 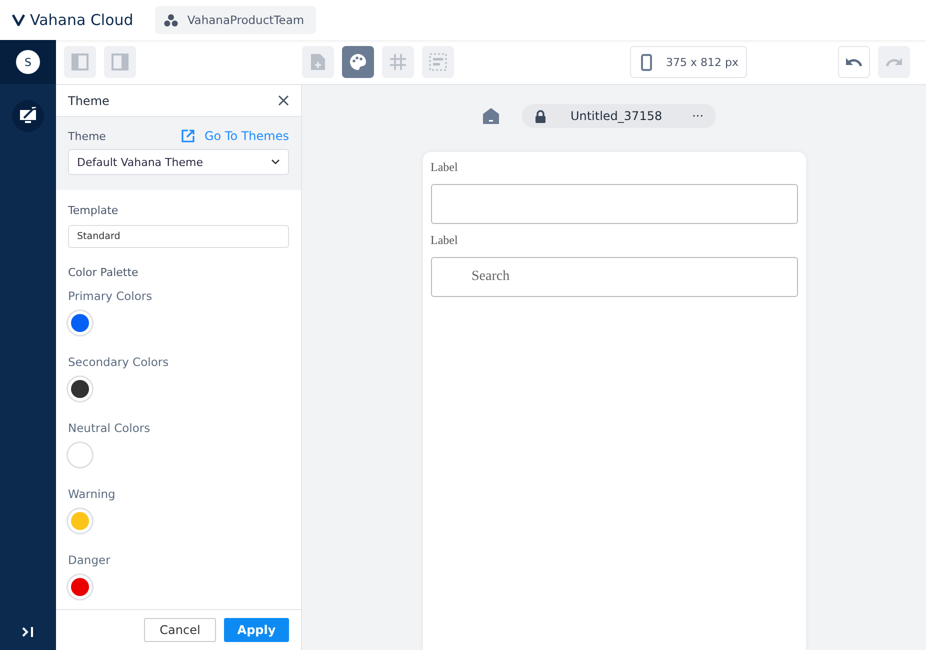 What do you see at coordinates (178, 236) in the screenshot?
I see `template-field: Standard` at bounding box center [178, 236].